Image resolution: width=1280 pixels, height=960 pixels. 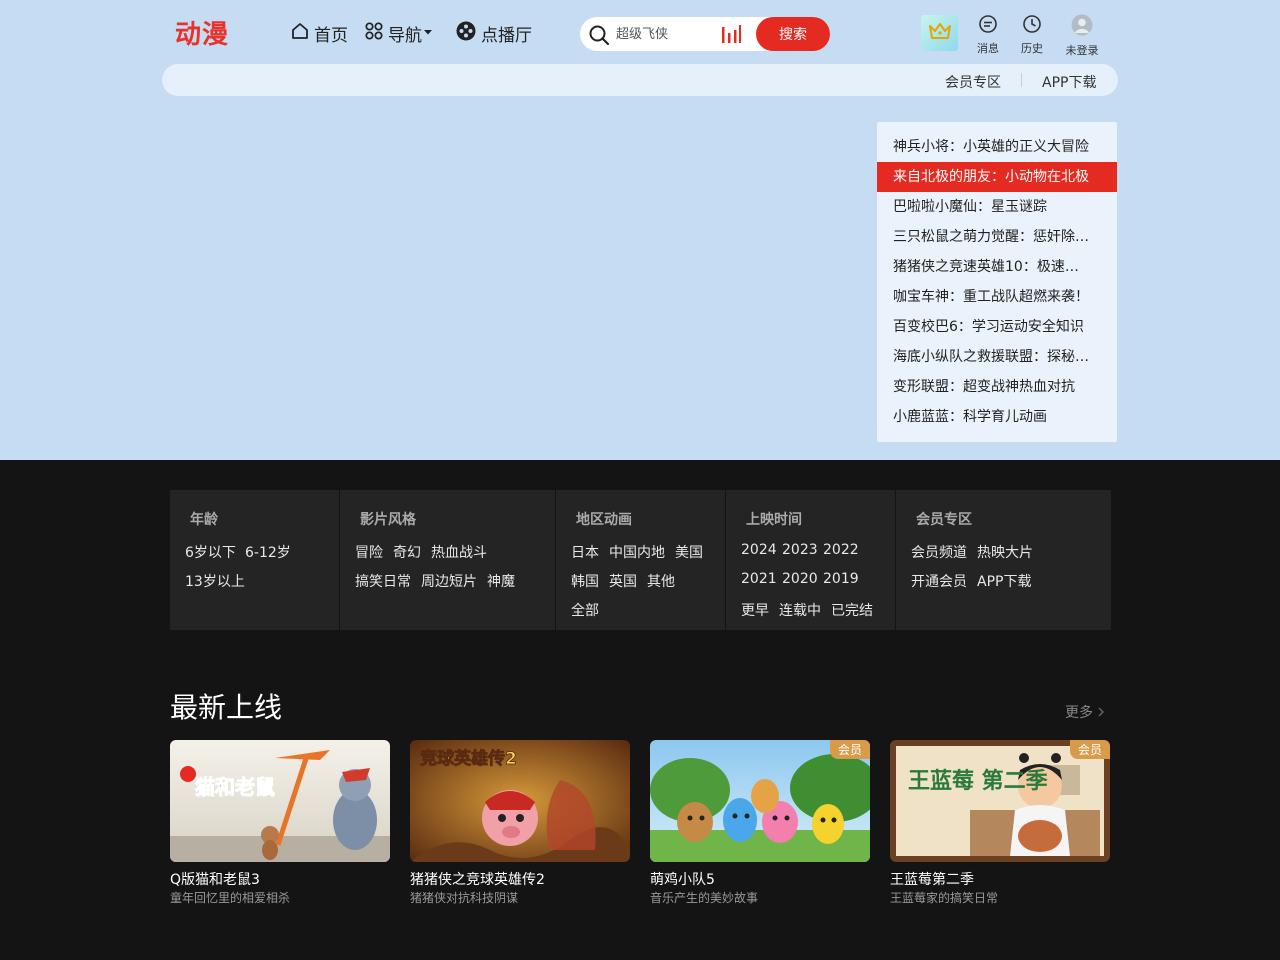 What do you see at coordinates (383, 581) in the screenshot?
I see `filter-link: 搞笑日常` at bounding box center [383, 581].